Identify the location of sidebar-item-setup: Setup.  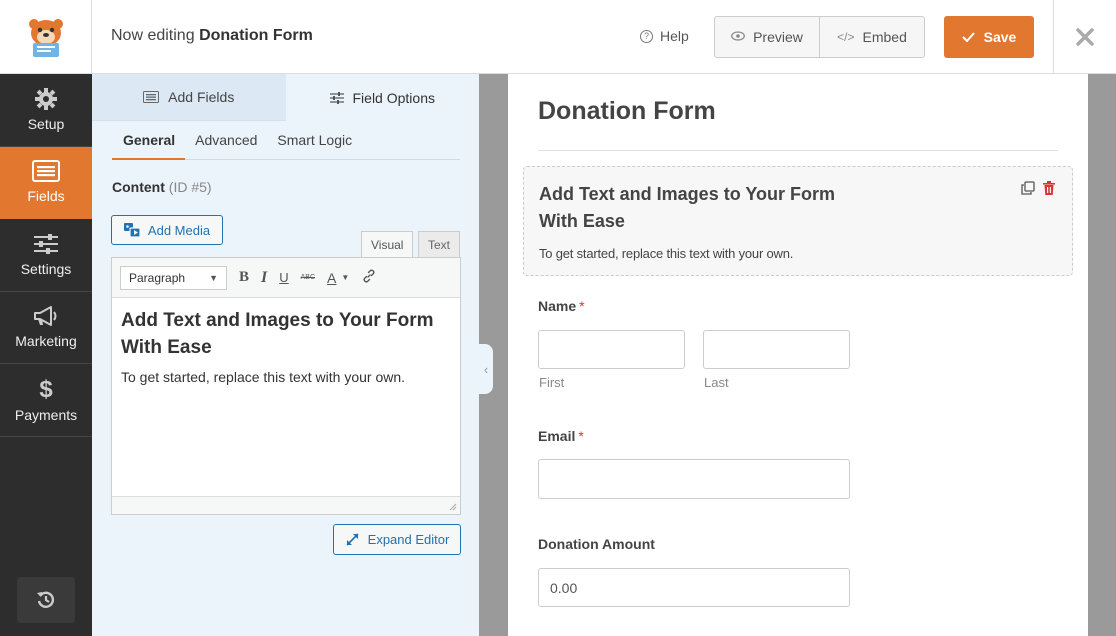
(46, 110).